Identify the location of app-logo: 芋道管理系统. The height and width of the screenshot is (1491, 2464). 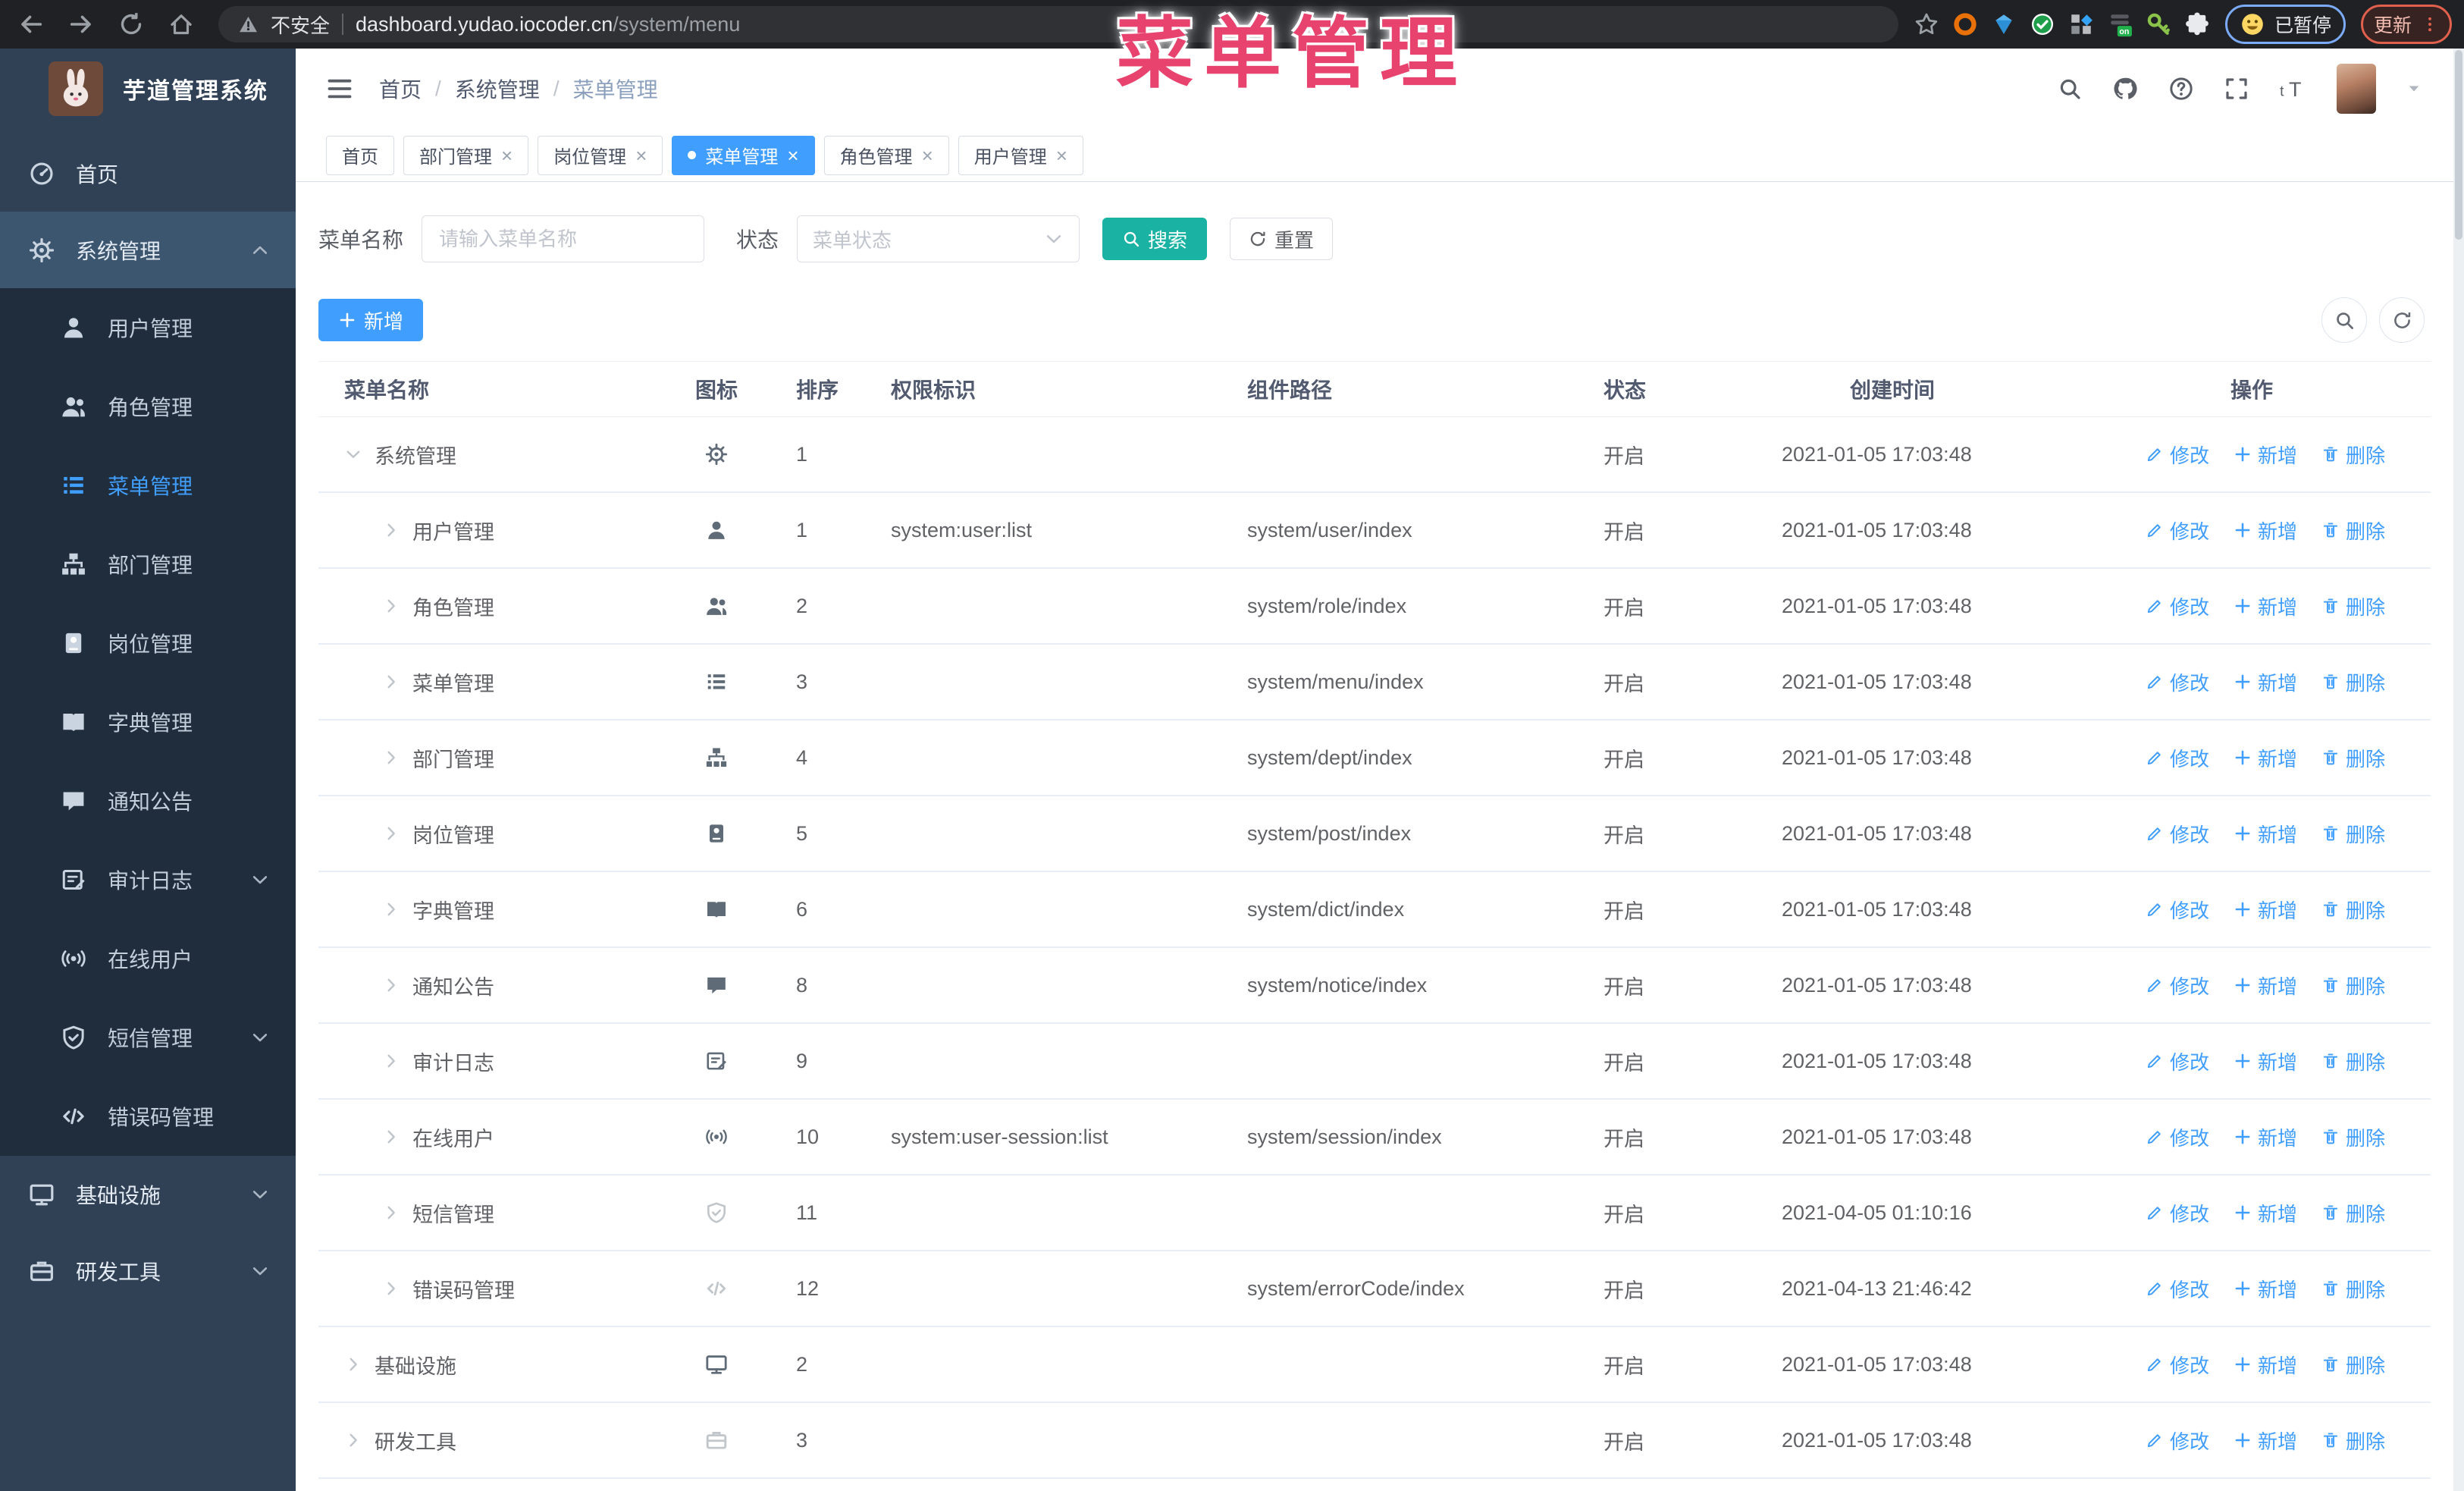
(148, 89).